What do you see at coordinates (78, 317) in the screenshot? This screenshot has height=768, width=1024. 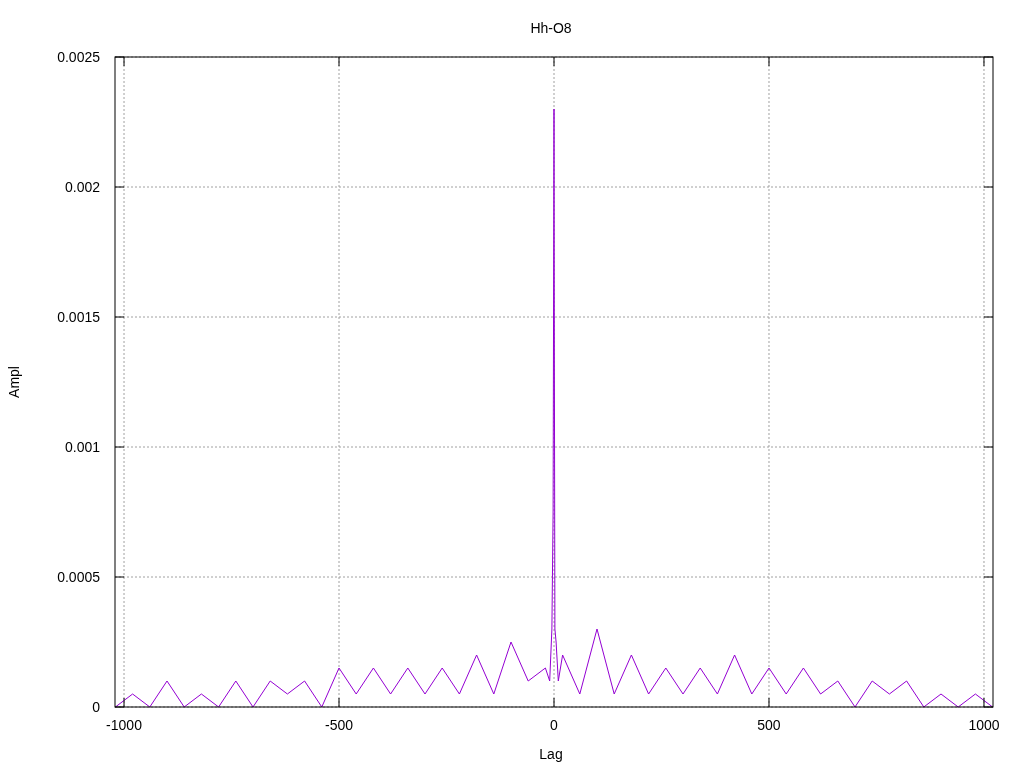 I see `tick-label: 0.0015` at bounding box center [78, 317].